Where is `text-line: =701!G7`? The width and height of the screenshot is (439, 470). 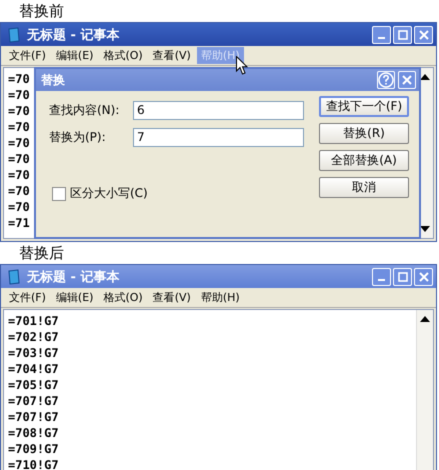
text-line: =701!G7 is located at coordinates (33, 321).